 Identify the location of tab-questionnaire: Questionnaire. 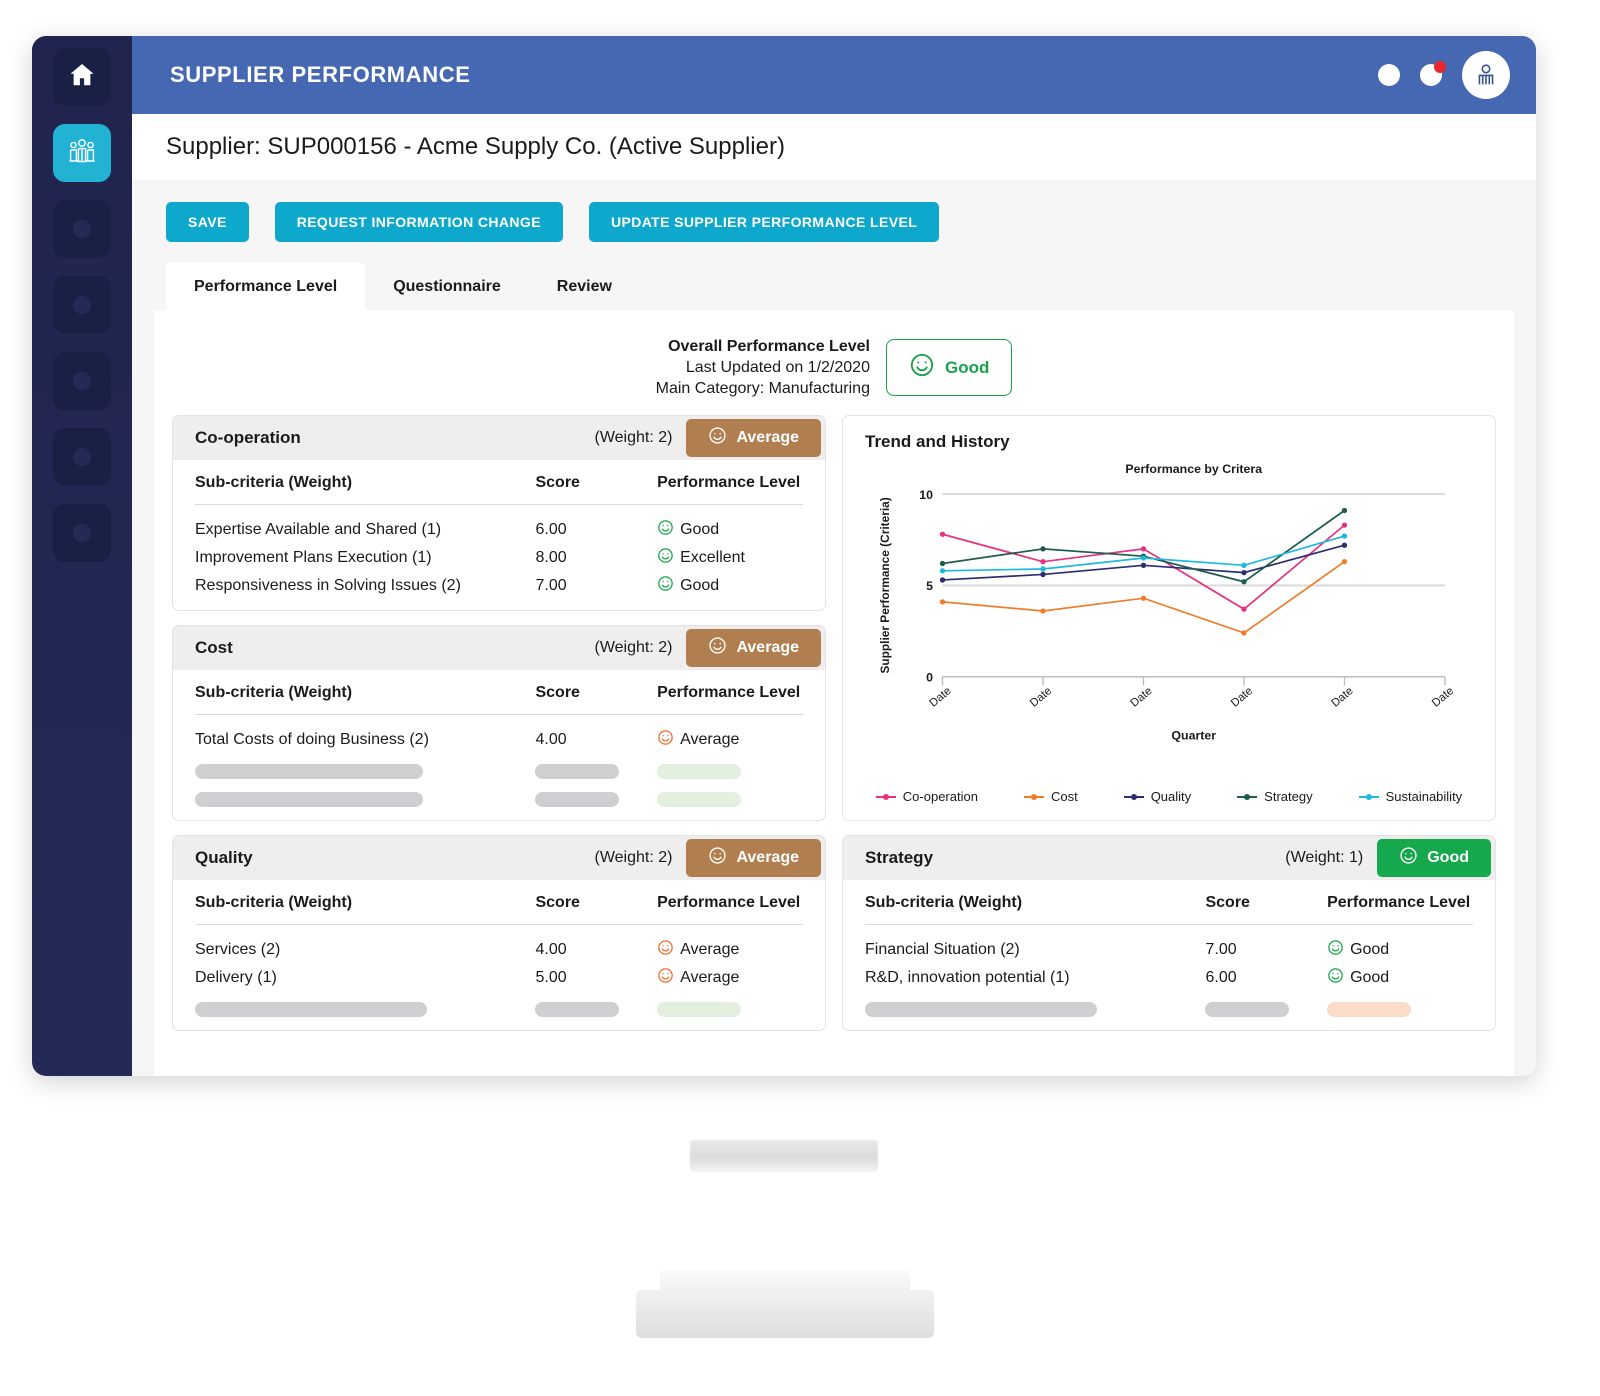
(447, 286).